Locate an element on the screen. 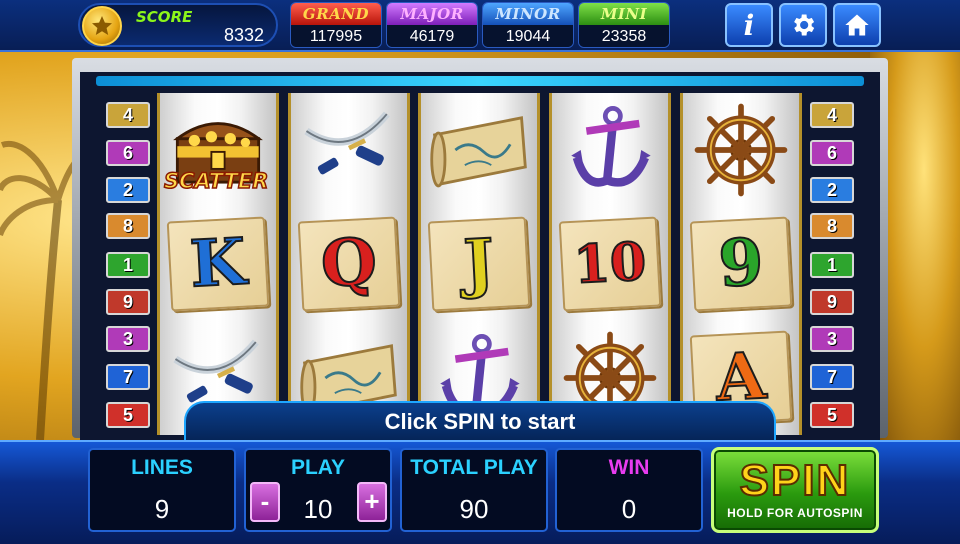  reel-1: SCATTER K is located at coordinates (218, 264).